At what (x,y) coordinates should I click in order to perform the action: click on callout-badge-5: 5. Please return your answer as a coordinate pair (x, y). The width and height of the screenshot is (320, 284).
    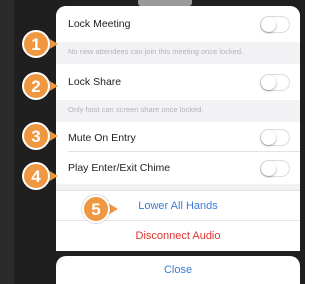
    Looking at the image, I should click on (96, 209).